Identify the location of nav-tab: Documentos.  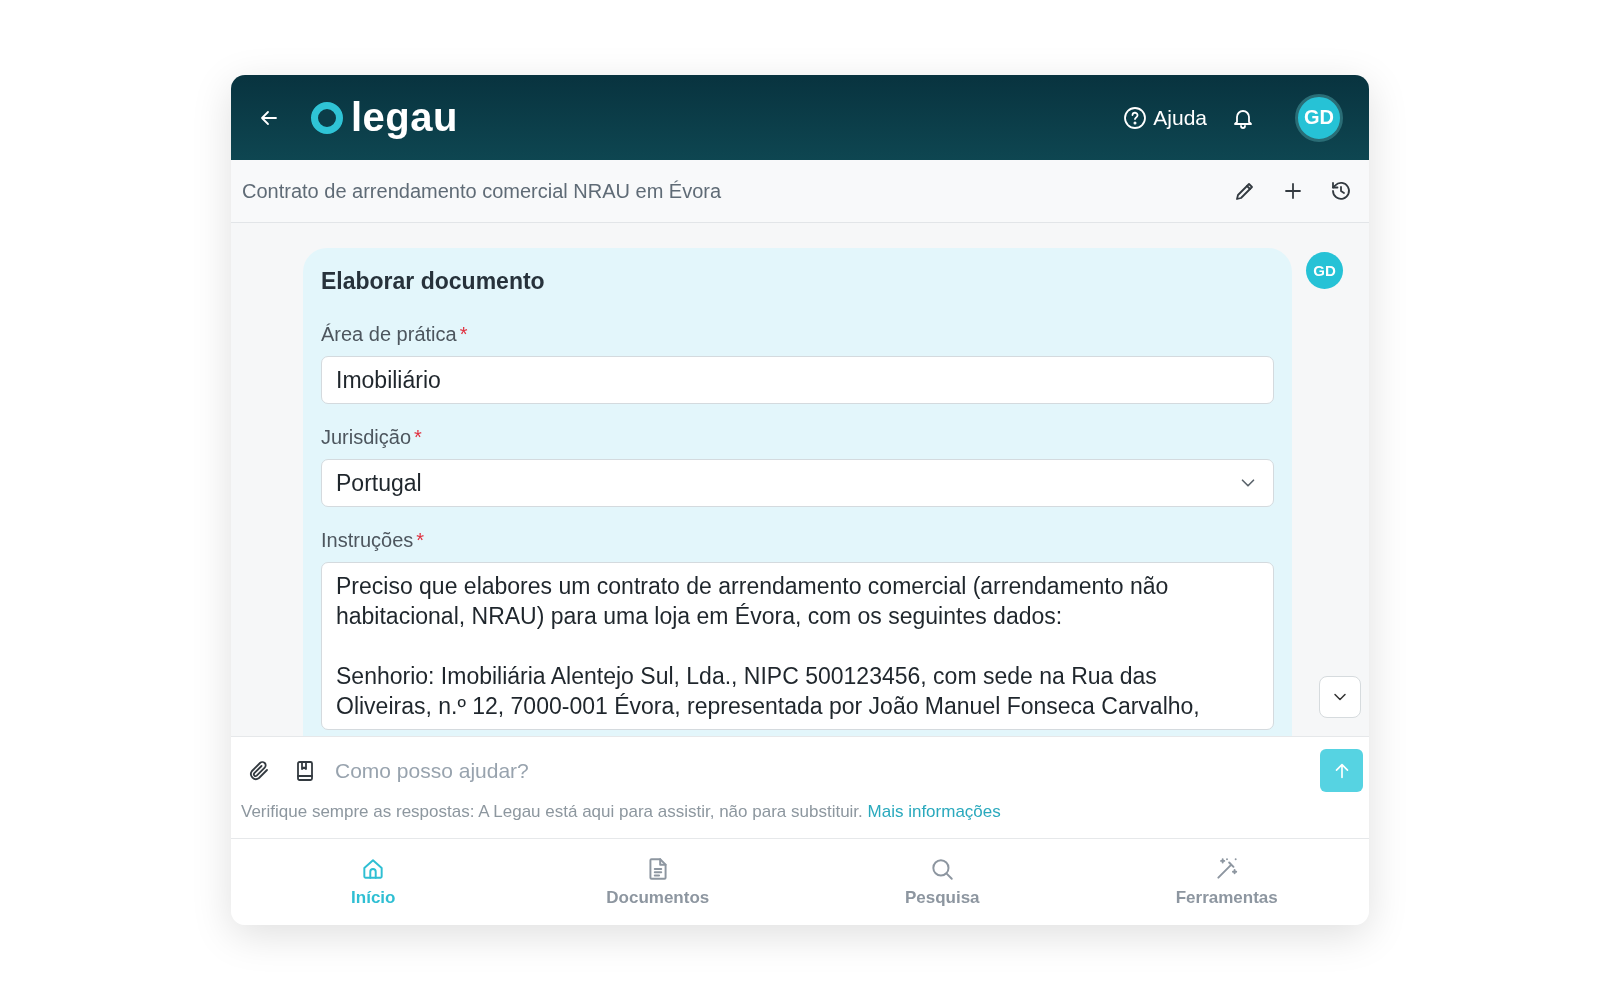
(657, 882).